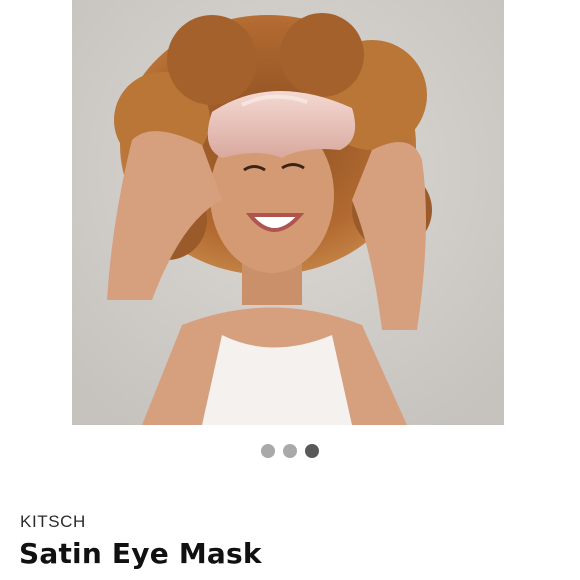 This screenshot has height=580, width=580. I want to click on product-title: Satin Eye Mask, so click(140, 553).